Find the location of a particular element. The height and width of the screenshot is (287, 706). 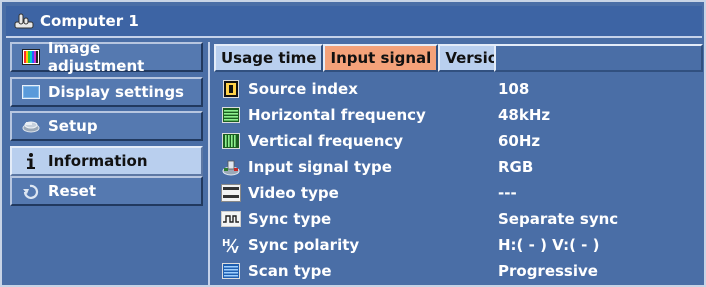

info-label: Input signal type is located at coordinates (320, 167).